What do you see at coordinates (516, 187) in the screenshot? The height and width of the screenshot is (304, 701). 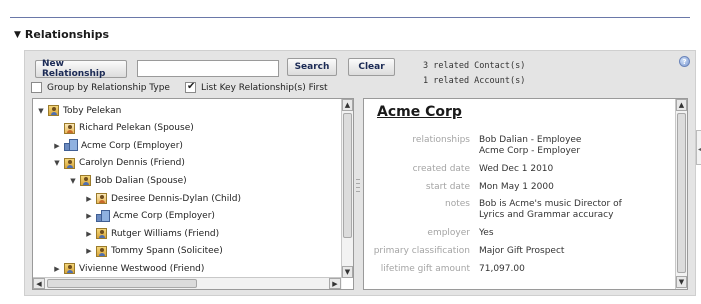 I see `start-date-value: Mon May 1 2000` at bounding box center [516, 187].